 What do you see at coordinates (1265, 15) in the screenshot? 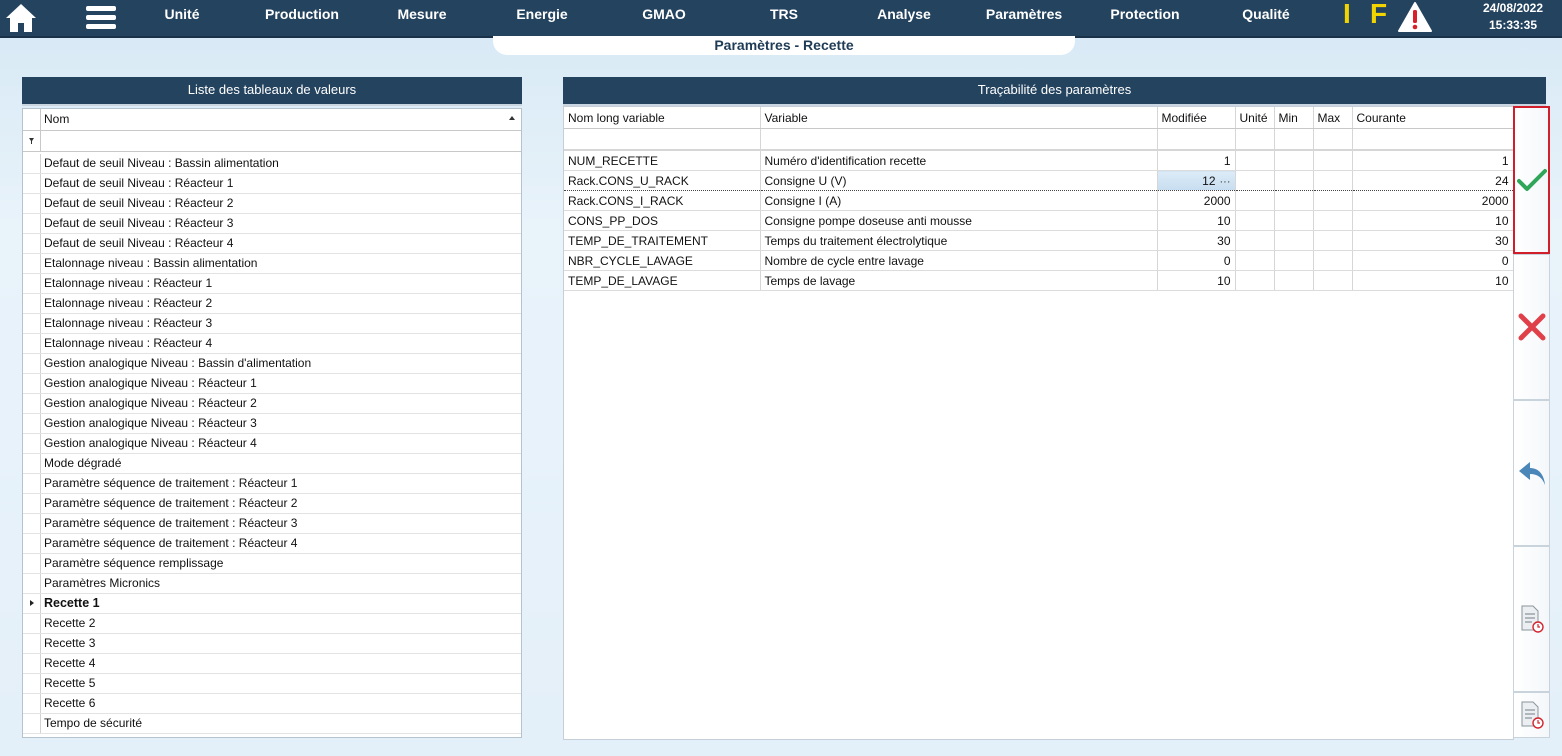
I see `nav-item-9: Qualité` at bounding box center [1265, 15].